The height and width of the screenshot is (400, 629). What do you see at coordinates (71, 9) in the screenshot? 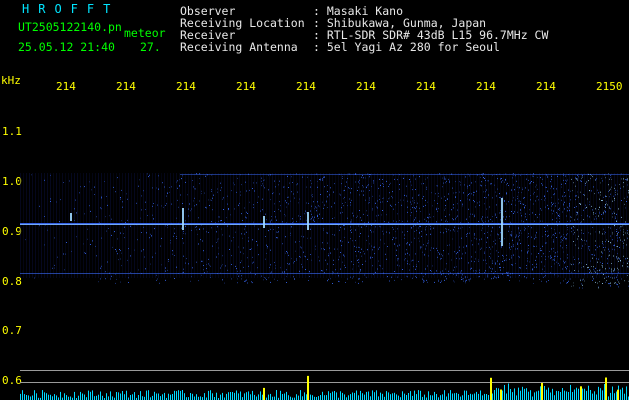
I see `app-brand: HROFFT` at bounding box center [71, 9].